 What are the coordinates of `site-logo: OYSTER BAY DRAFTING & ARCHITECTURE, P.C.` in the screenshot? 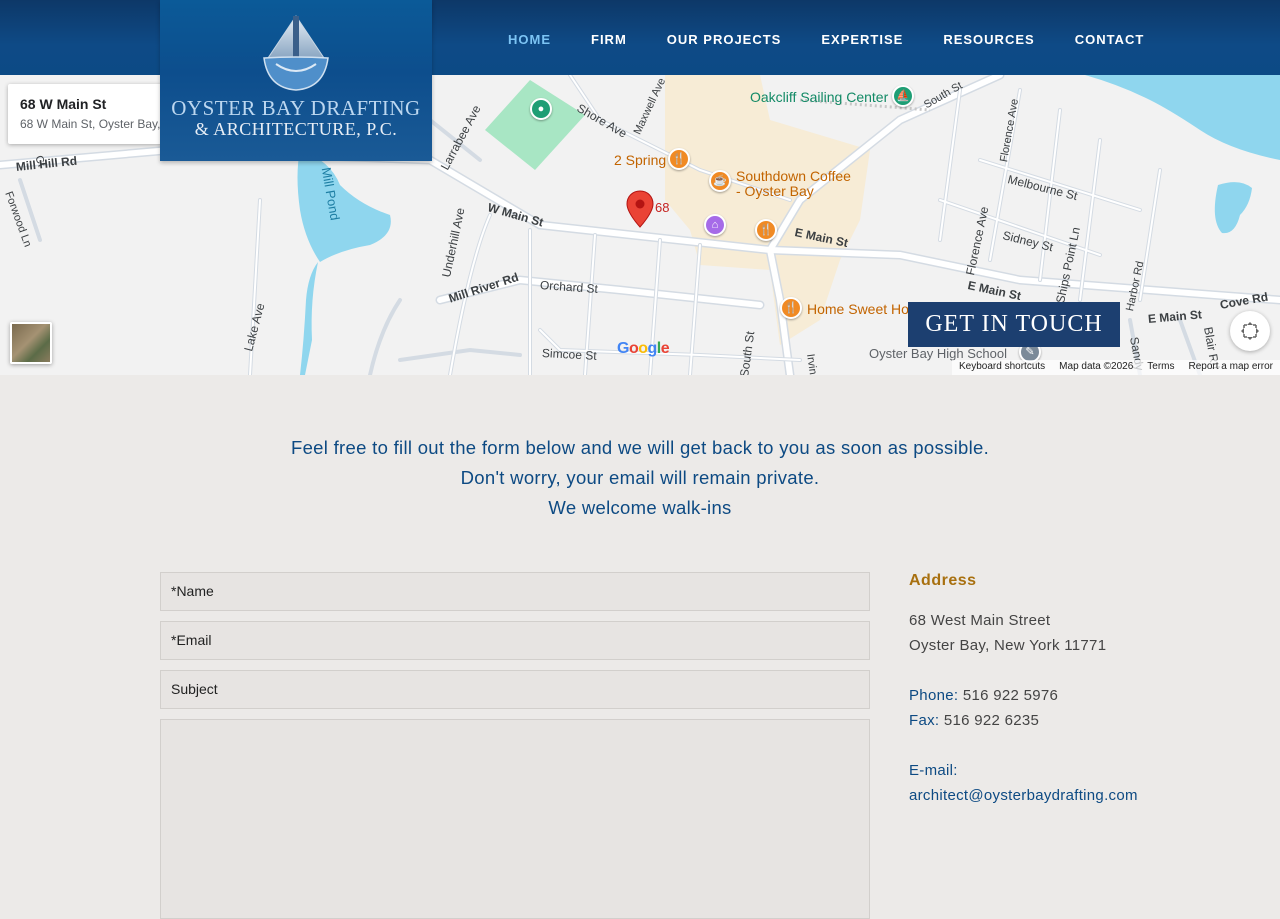 It's located at (296, 80).